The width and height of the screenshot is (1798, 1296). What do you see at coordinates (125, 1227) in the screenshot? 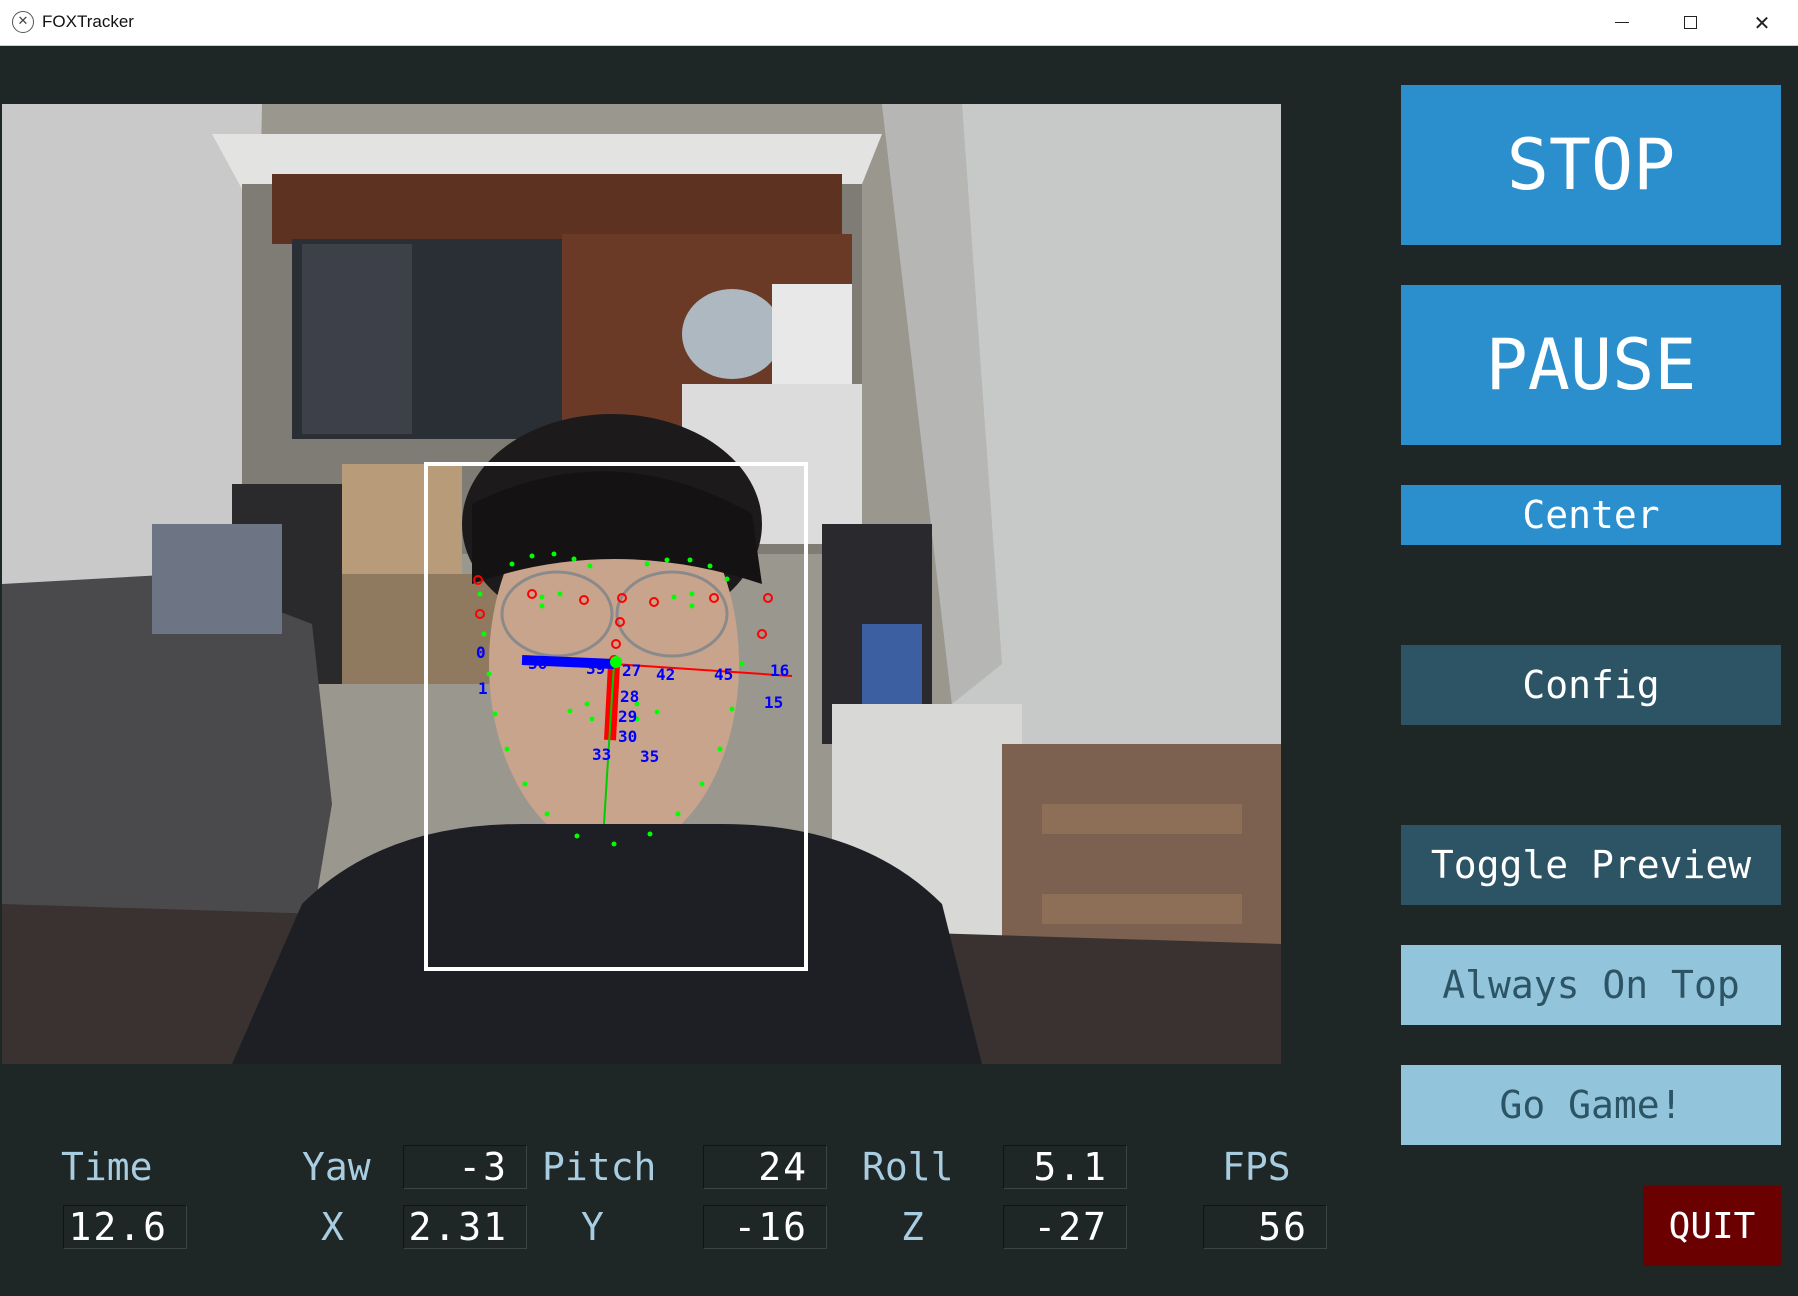
I see `time-value: 12.6` at bounding box center [125, 1227].